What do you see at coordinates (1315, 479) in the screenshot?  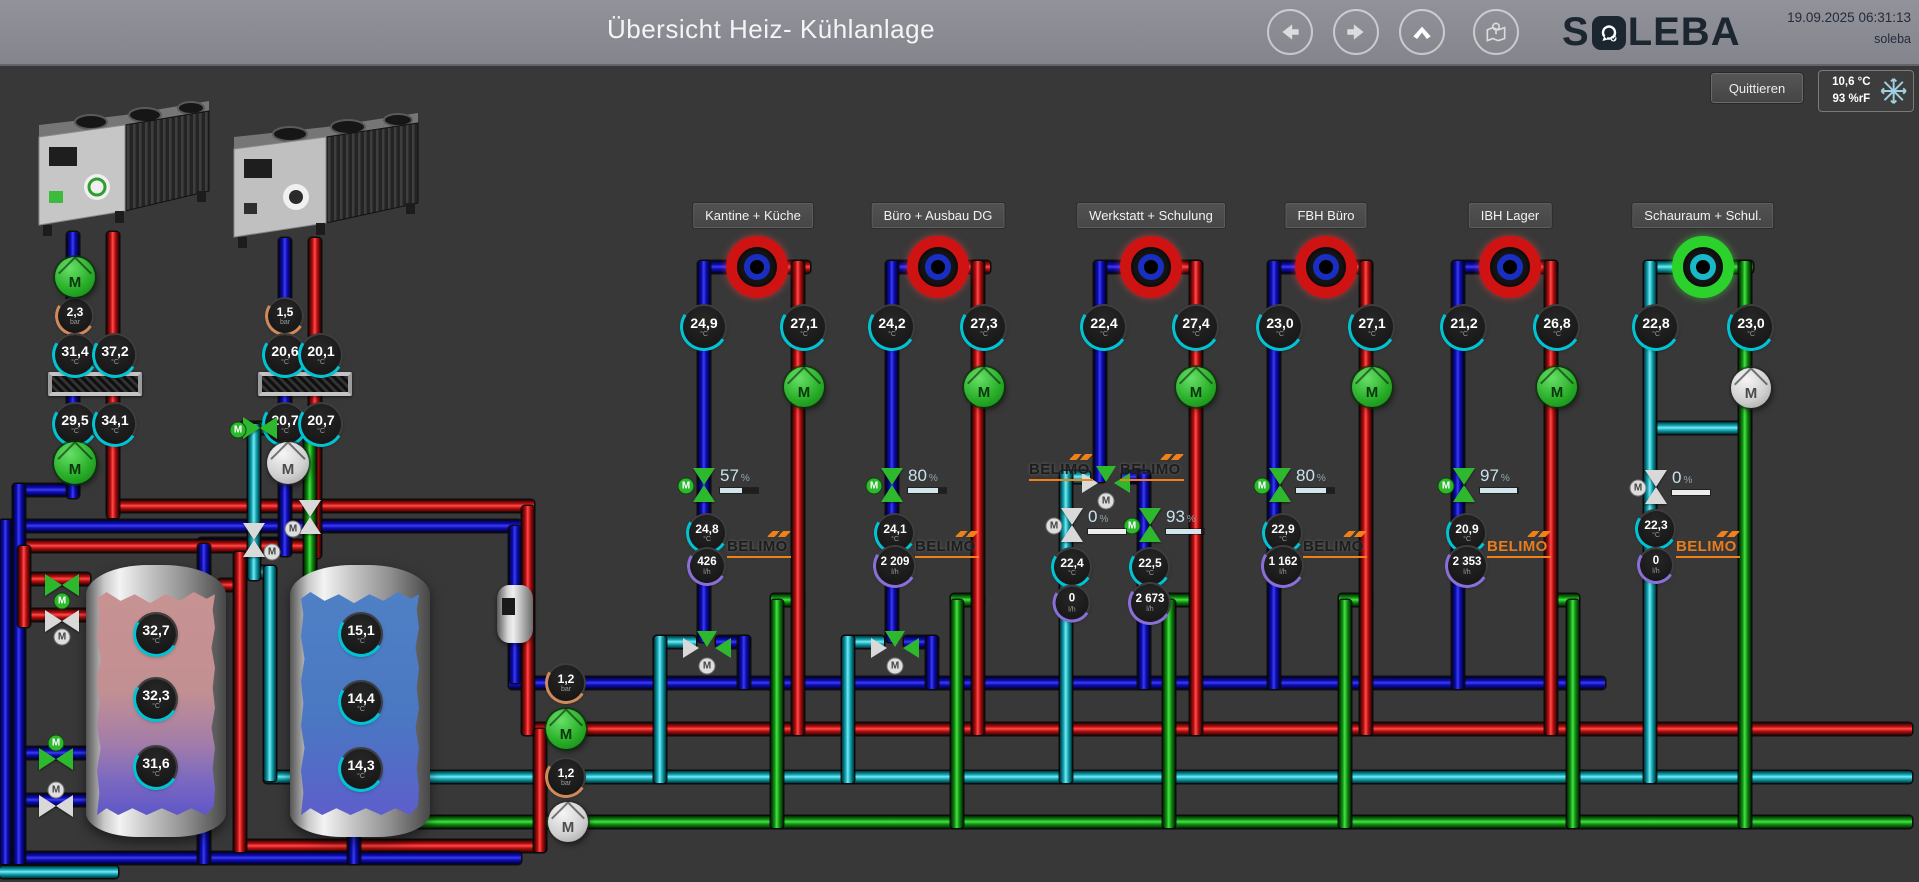 I see `zone4-valve-position: 80%` at bounding box center [1315, 479].